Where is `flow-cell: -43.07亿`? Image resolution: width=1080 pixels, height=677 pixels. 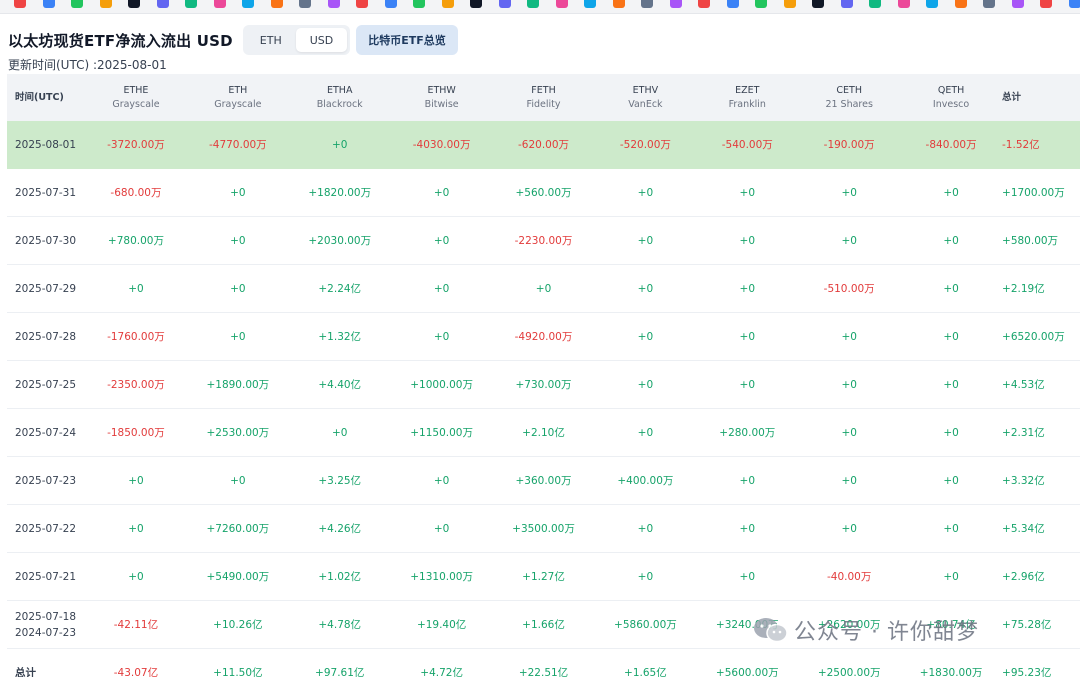
flow-cell: -43.07亿 is located at coordinates (136, 672).